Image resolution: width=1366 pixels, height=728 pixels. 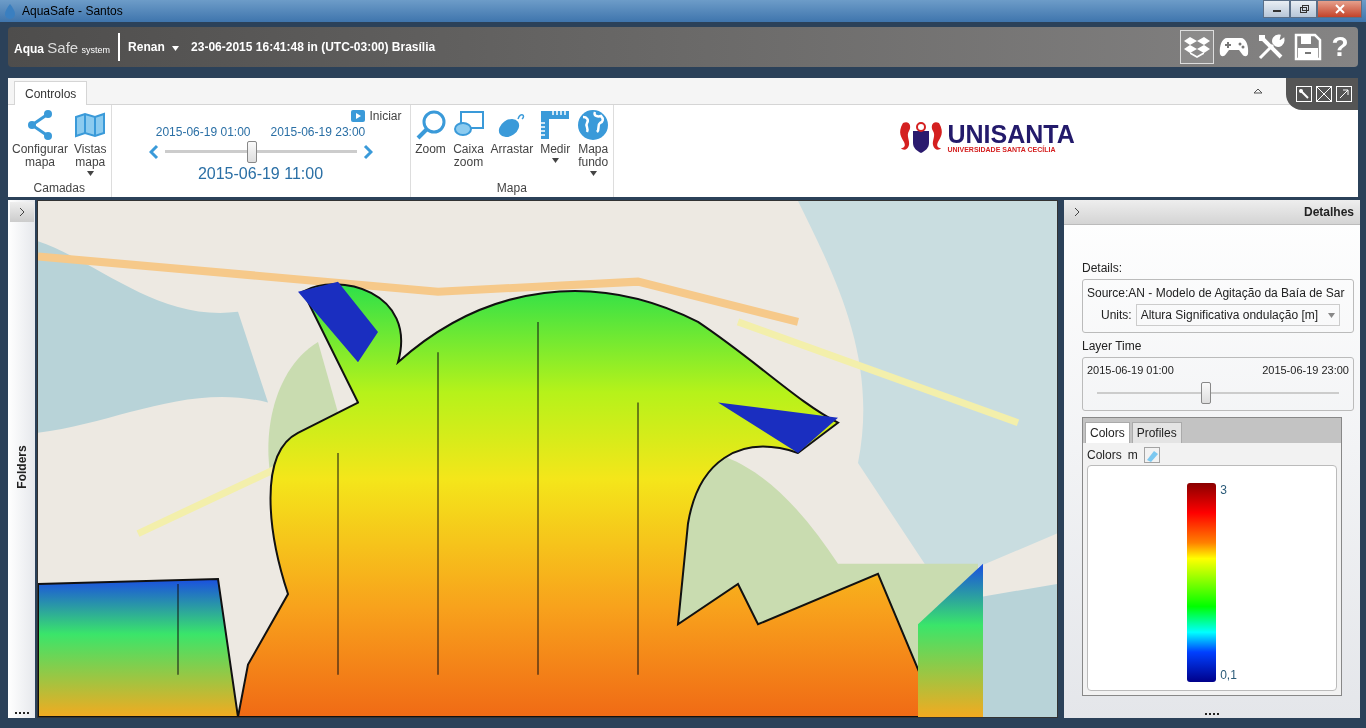 I want to click on pin-icon, so click(x=1304, y=94).